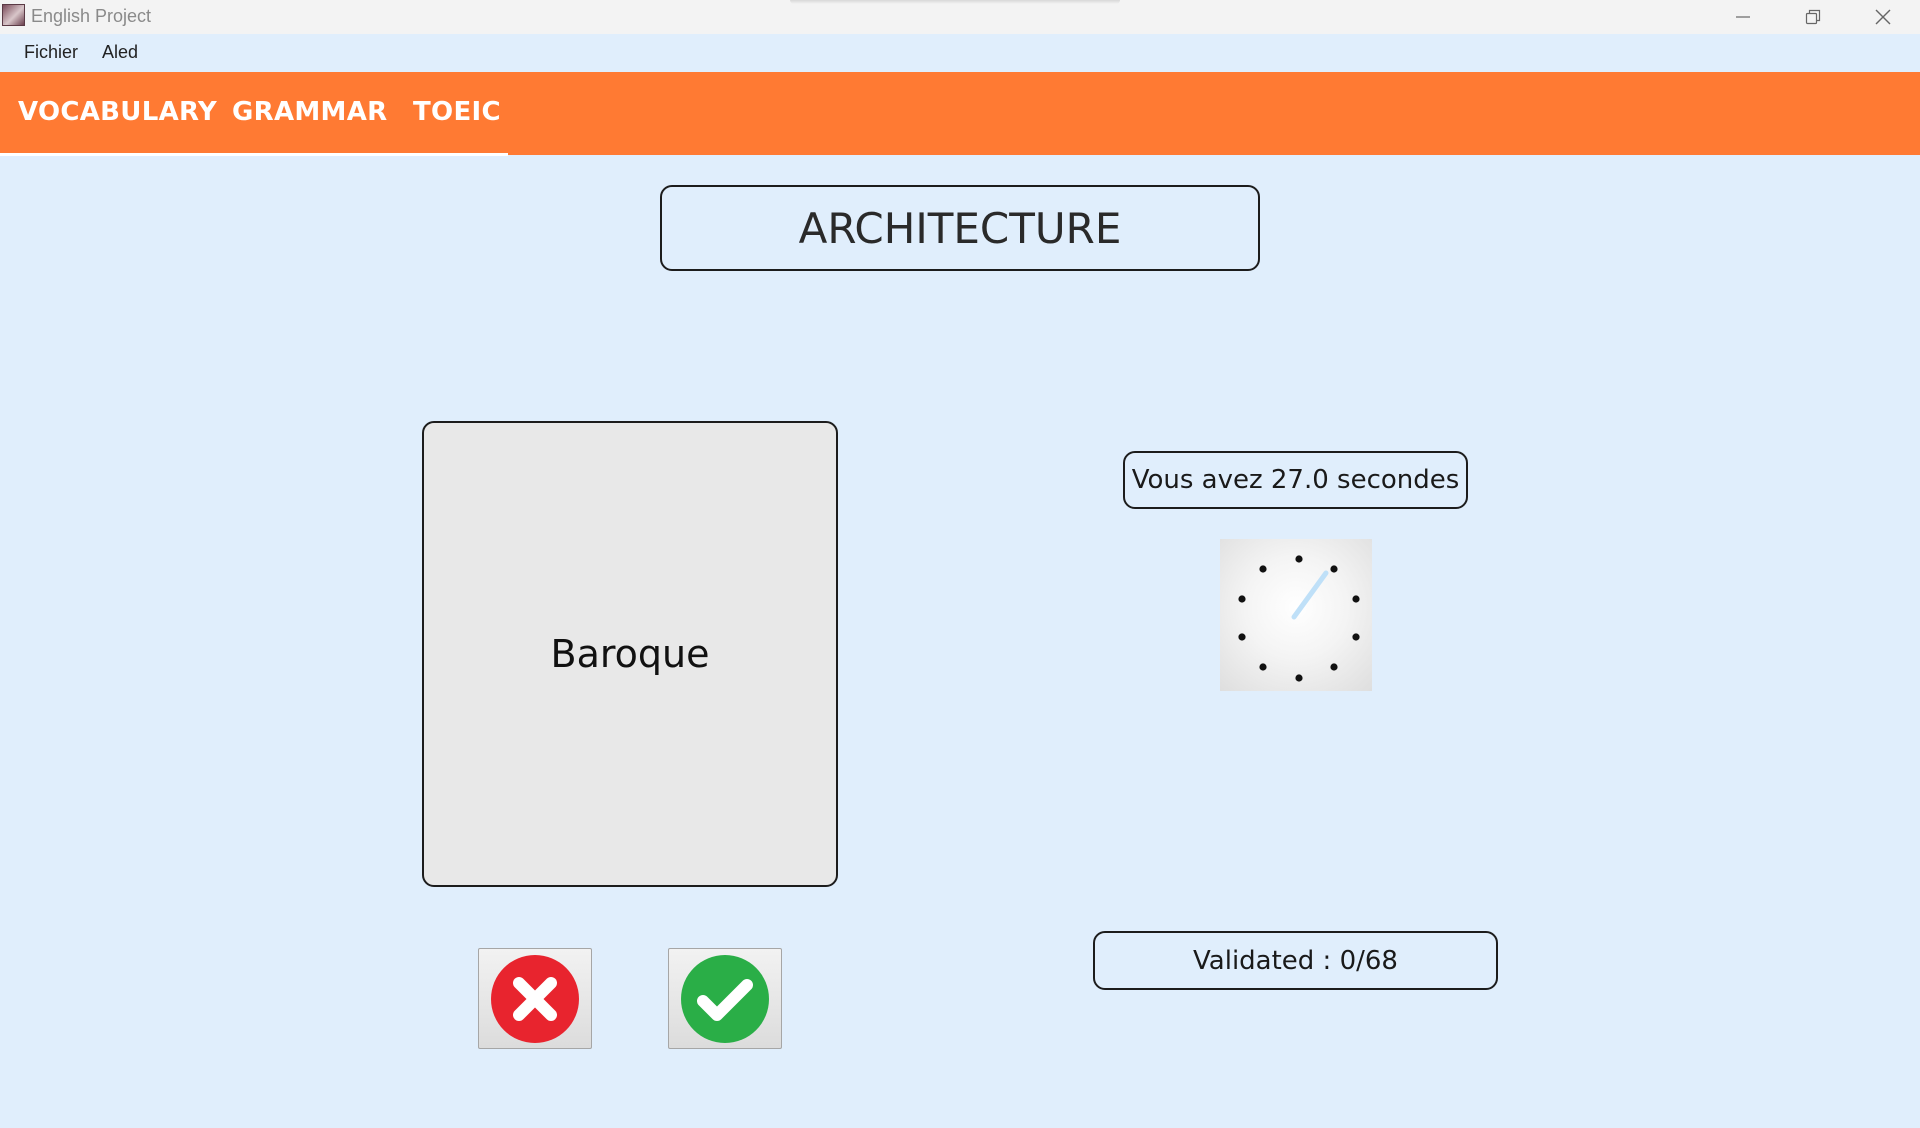 This screenshot has width=1920, height=1128. What do you see at coordinates (960, 53) in the screenshot?
I see `menu-bar: Fichier Aled` at bounding box center [960, 53].